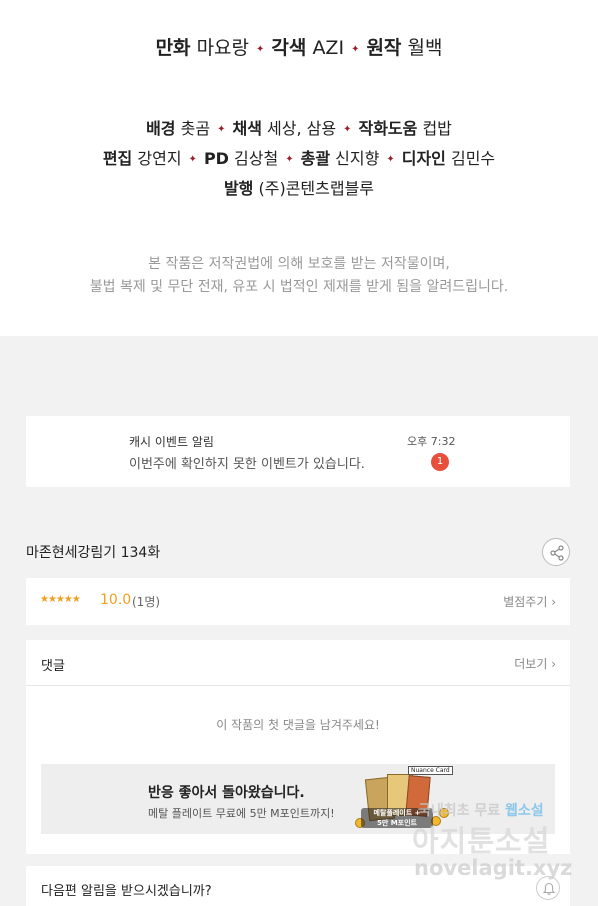 This screenshot has width=598, height=906. What do you see at coordinates (437, 128) in the screenshot?
I see `credit-name: 컵밥` at bounding box center [437, 128].